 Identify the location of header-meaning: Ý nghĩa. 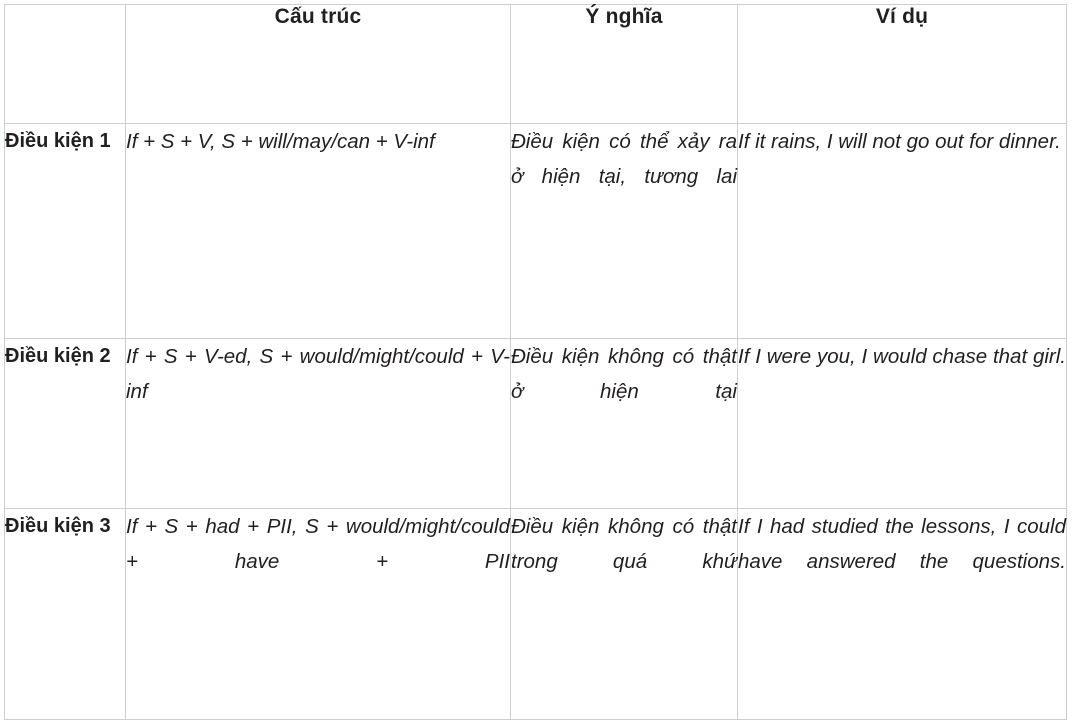
(624, 64).